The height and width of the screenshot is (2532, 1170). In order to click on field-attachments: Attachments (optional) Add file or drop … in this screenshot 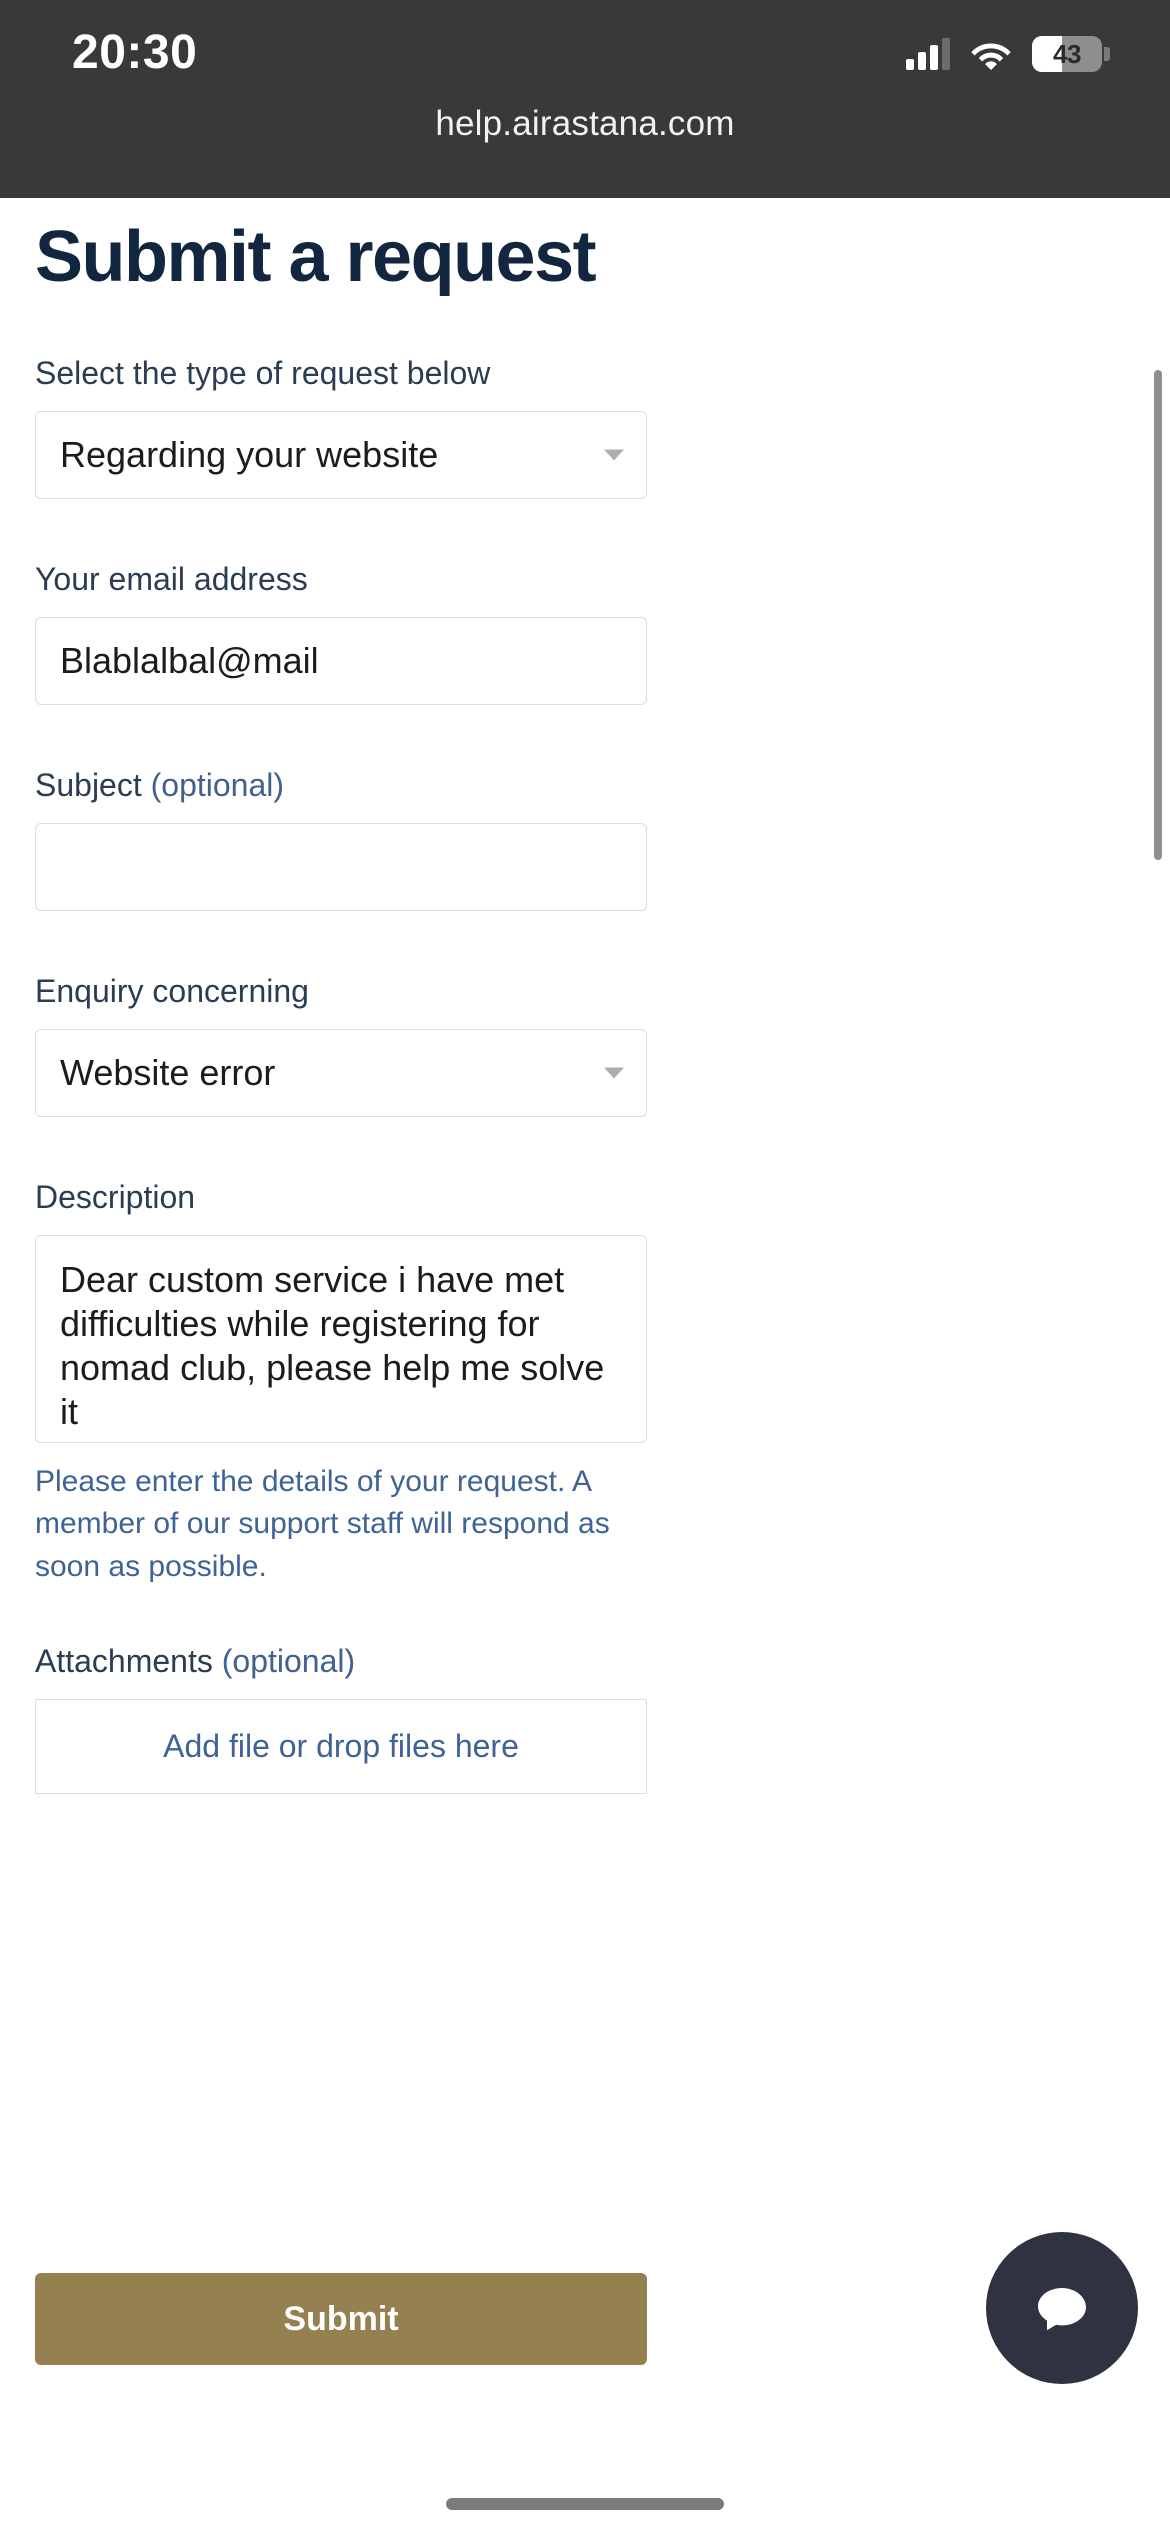, I will do `click(585, 1719)`.